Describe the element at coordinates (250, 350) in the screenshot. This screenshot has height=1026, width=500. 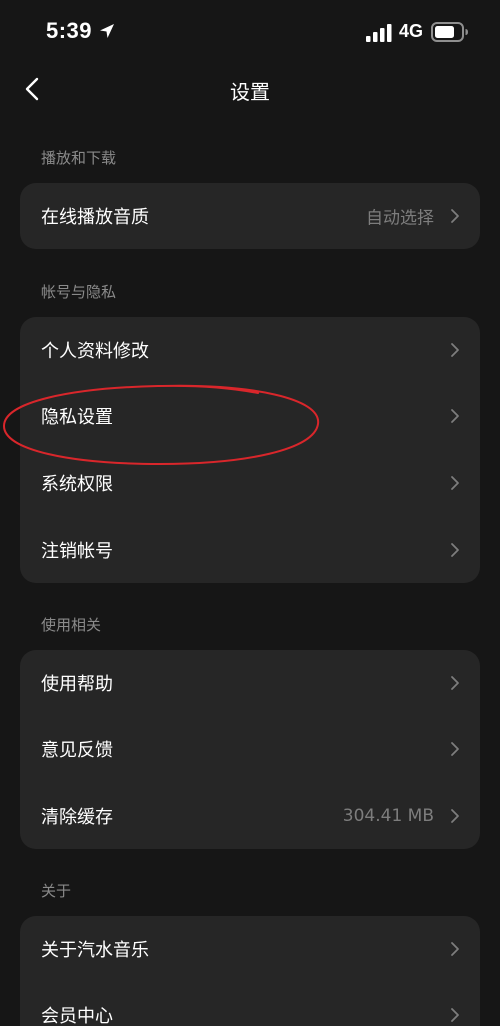
I see `row-edit-profile: 个人资料修改` at that location.